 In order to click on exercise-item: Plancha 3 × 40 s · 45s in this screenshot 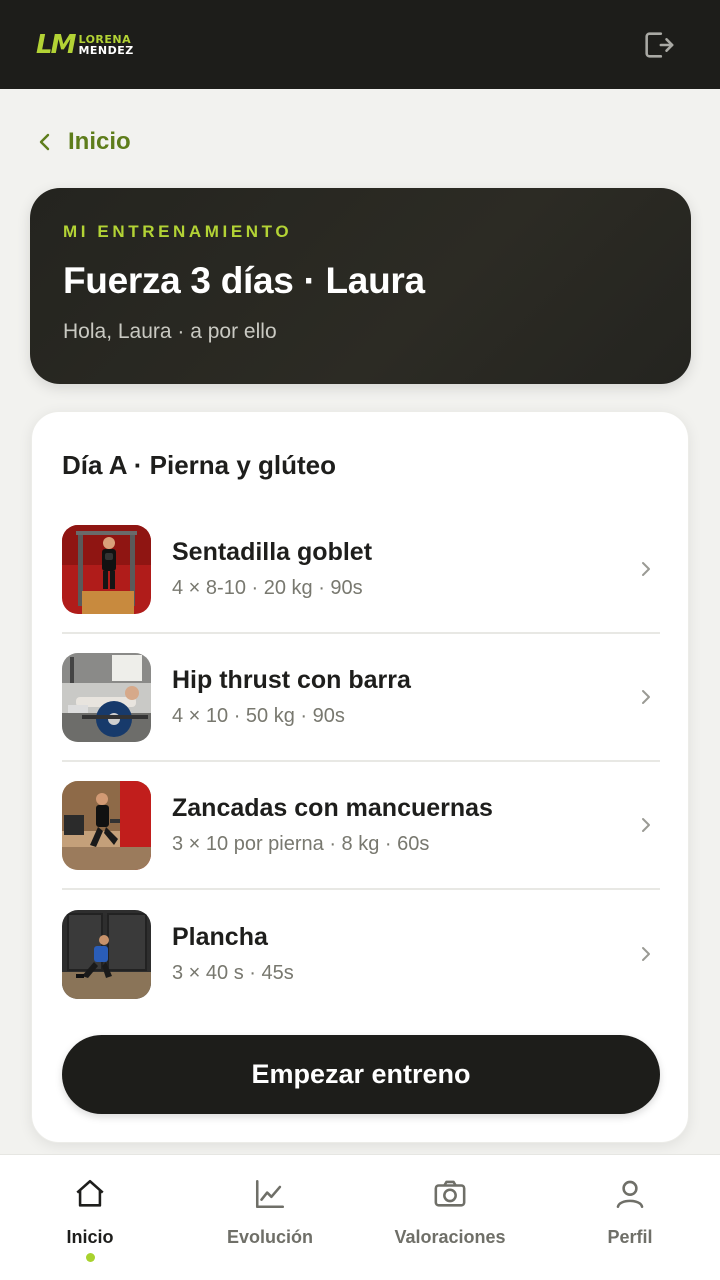, I will do `click(361, 954)`.